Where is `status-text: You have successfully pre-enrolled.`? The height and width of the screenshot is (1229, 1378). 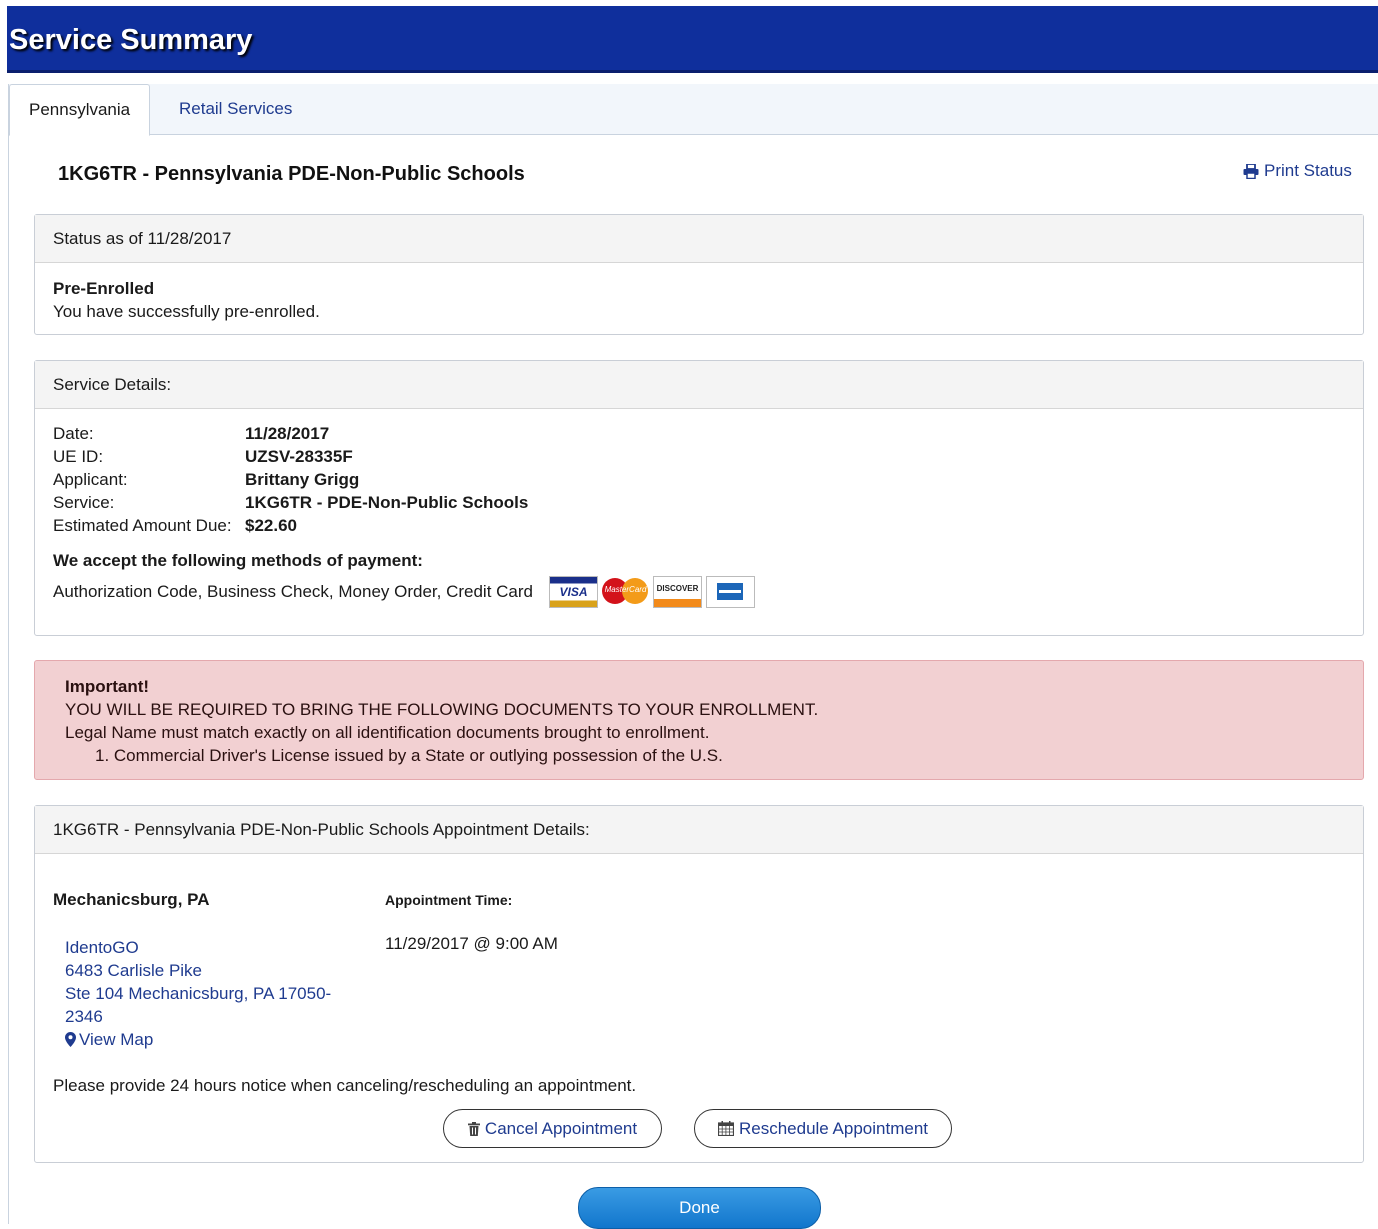 status-text: You have successfully pre-enrolled. is located at coordinates (186, 311).